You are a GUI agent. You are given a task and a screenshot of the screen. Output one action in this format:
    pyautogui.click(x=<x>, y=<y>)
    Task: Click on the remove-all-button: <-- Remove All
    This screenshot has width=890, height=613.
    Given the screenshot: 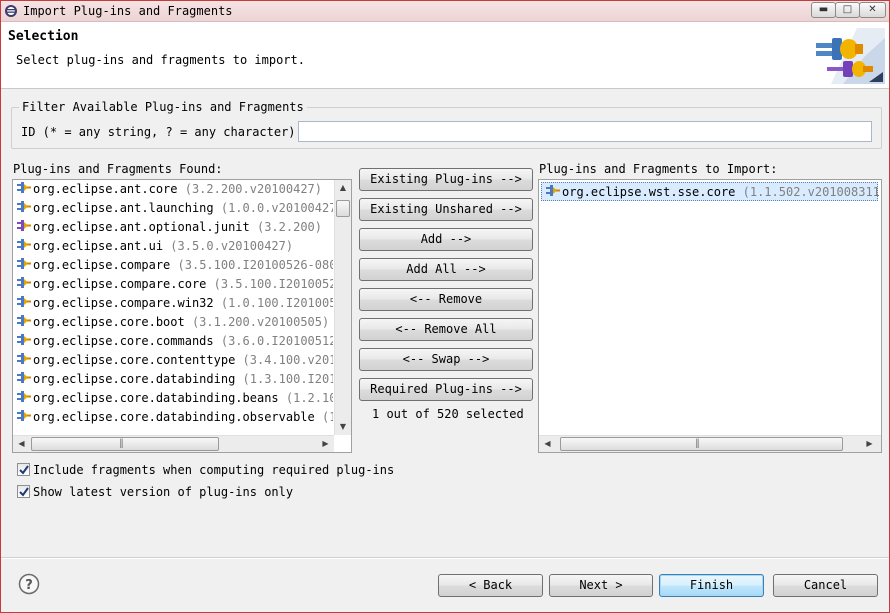 What is the action you would take?
    pyautogui.click(x=446, y=329)
    